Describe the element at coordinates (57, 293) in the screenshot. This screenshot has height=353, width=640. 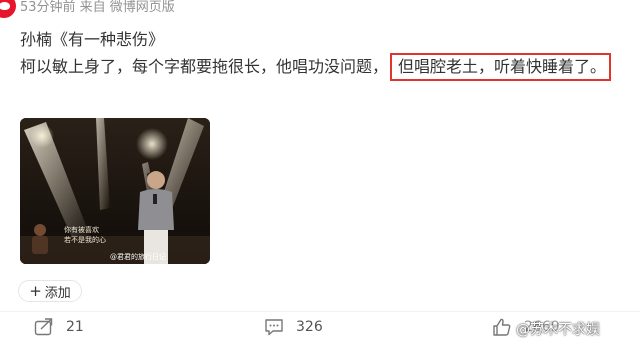
I see `add-tag-label: 添加` at that location.